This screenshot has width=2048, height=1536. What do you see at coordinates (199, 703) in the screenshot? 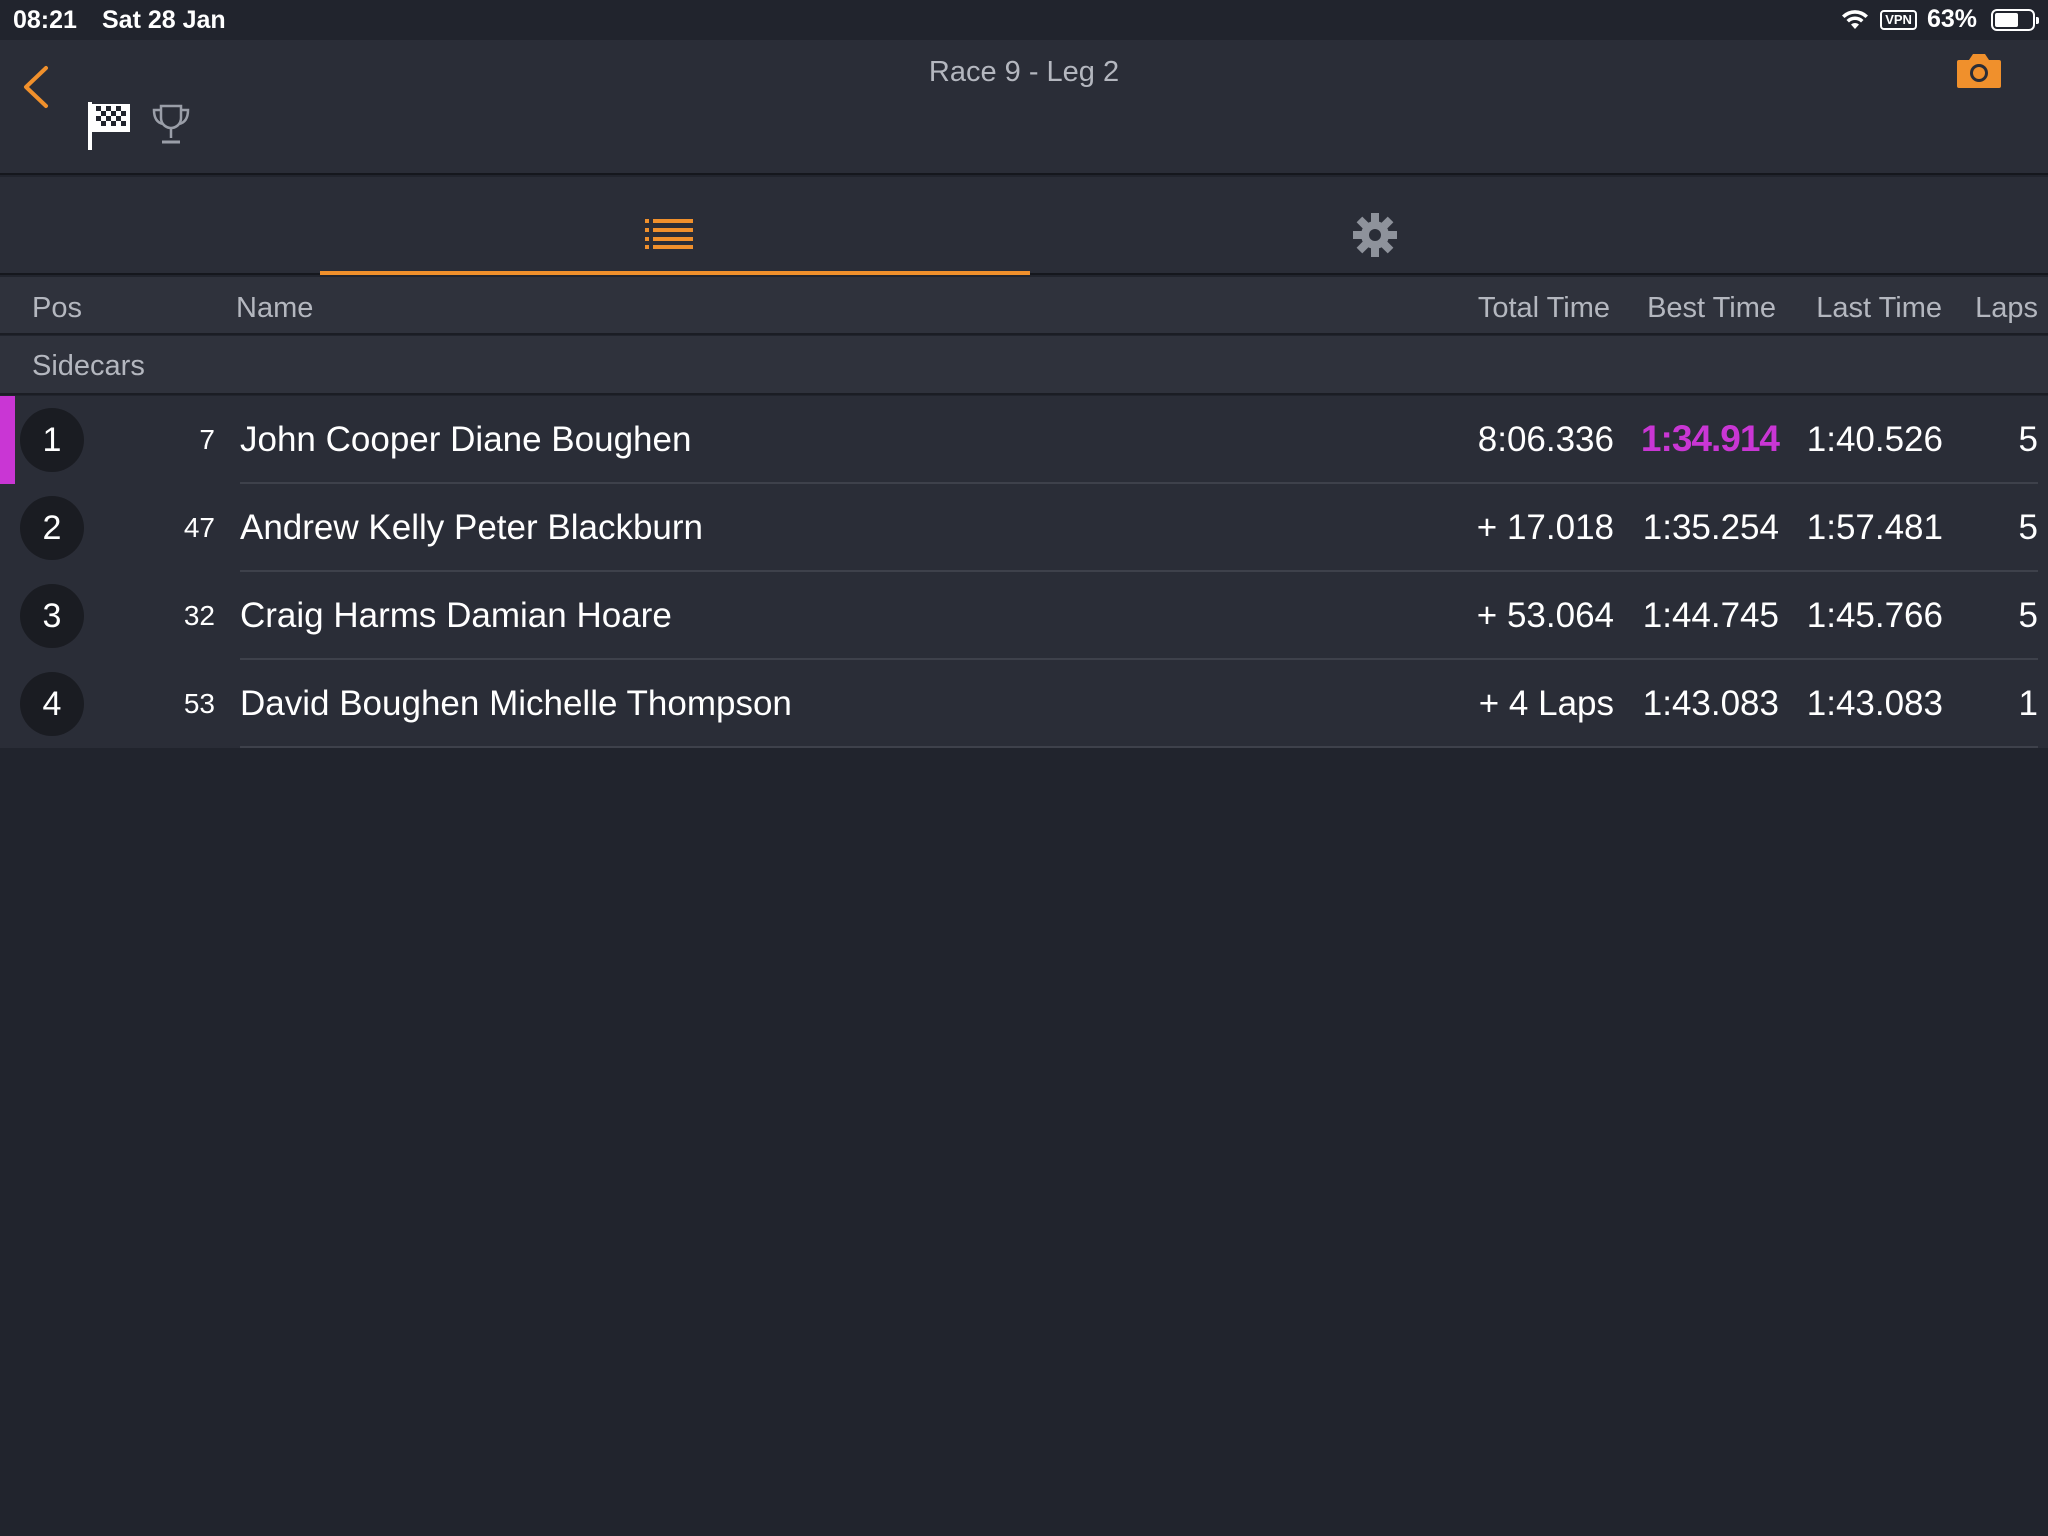
I see `race-number: 53` at bounding box center [199, 703].